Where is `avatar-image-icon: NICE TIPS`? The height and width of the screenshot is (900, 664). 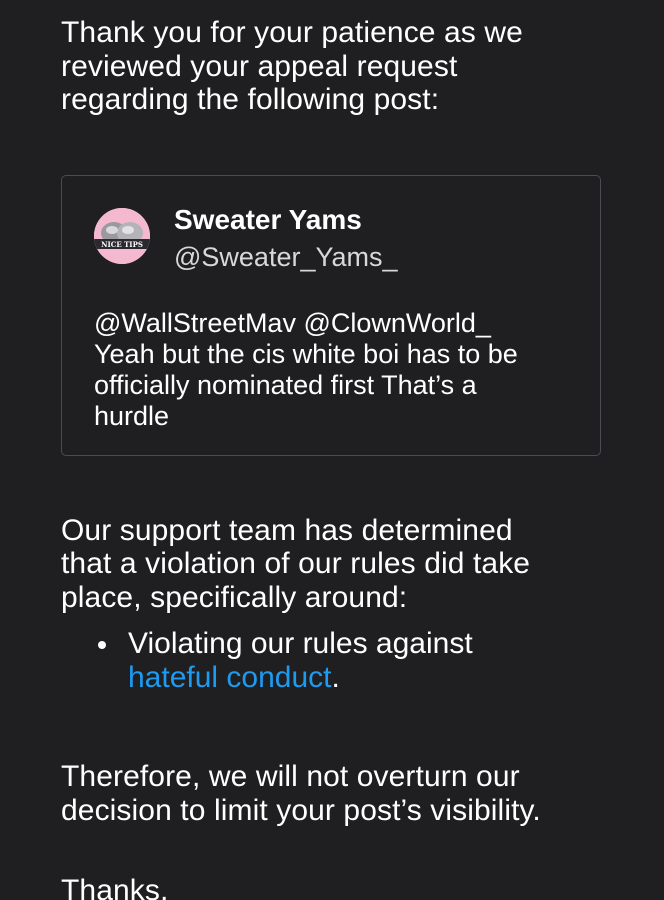 avatar-image-icon: NICE TIPS is located at coordinates (122, 235).